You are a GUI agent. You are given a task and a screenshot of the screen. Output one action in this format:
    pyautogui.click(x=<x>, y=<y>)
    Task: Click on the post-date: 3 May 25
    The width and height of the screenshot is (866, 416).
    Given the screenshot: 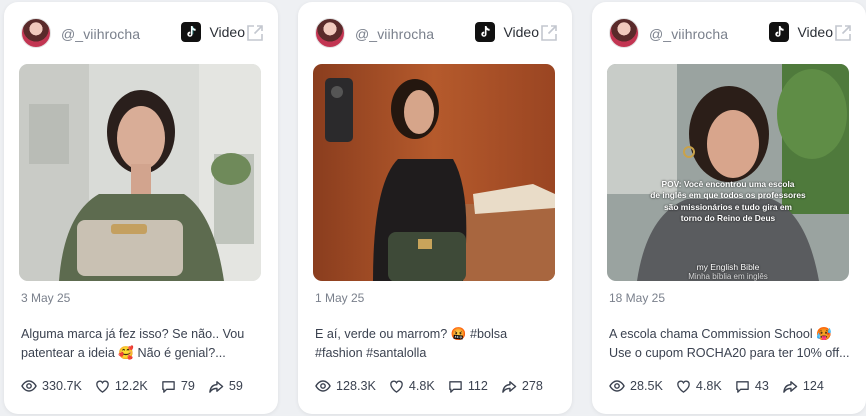 What is the action you would take?
    pyautogui.click(x=46, y=298)
    